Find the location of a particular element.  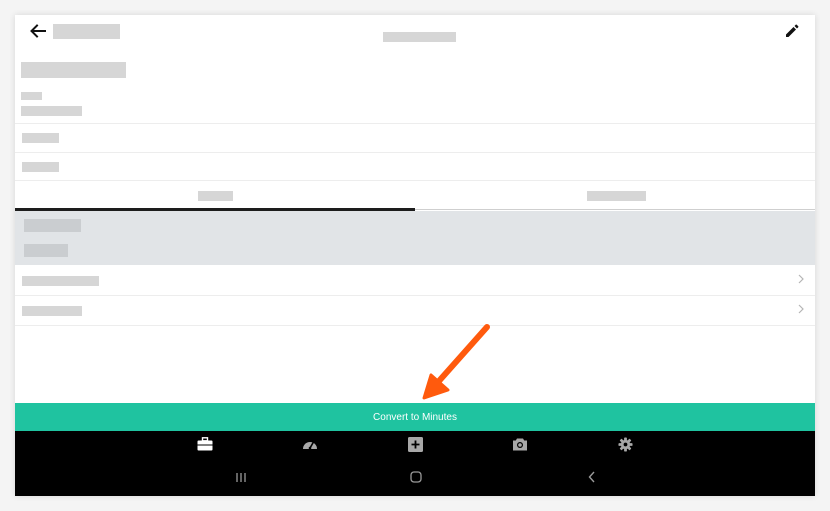

nav-item-dashboard is located at coordinates (310, 444).